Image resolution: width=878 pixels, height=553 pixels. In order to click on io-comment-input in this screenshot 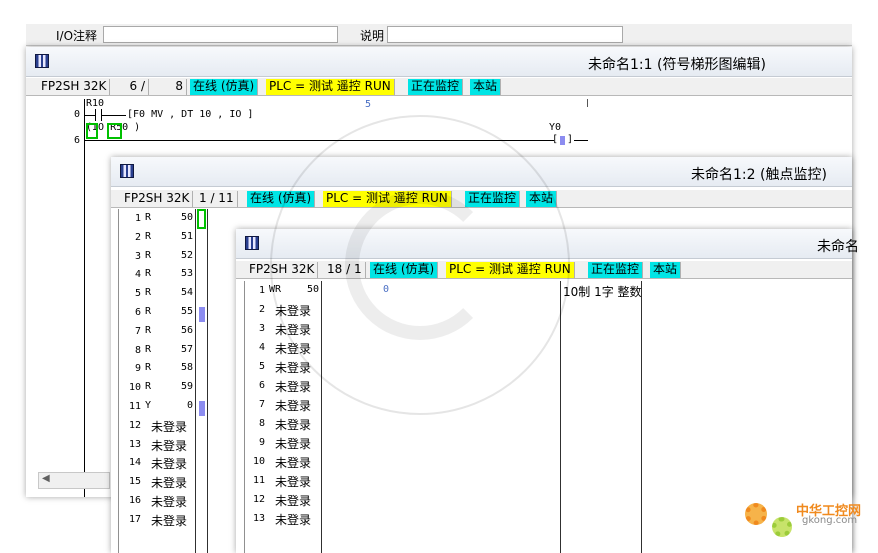, I will do `click(220, 34)`.